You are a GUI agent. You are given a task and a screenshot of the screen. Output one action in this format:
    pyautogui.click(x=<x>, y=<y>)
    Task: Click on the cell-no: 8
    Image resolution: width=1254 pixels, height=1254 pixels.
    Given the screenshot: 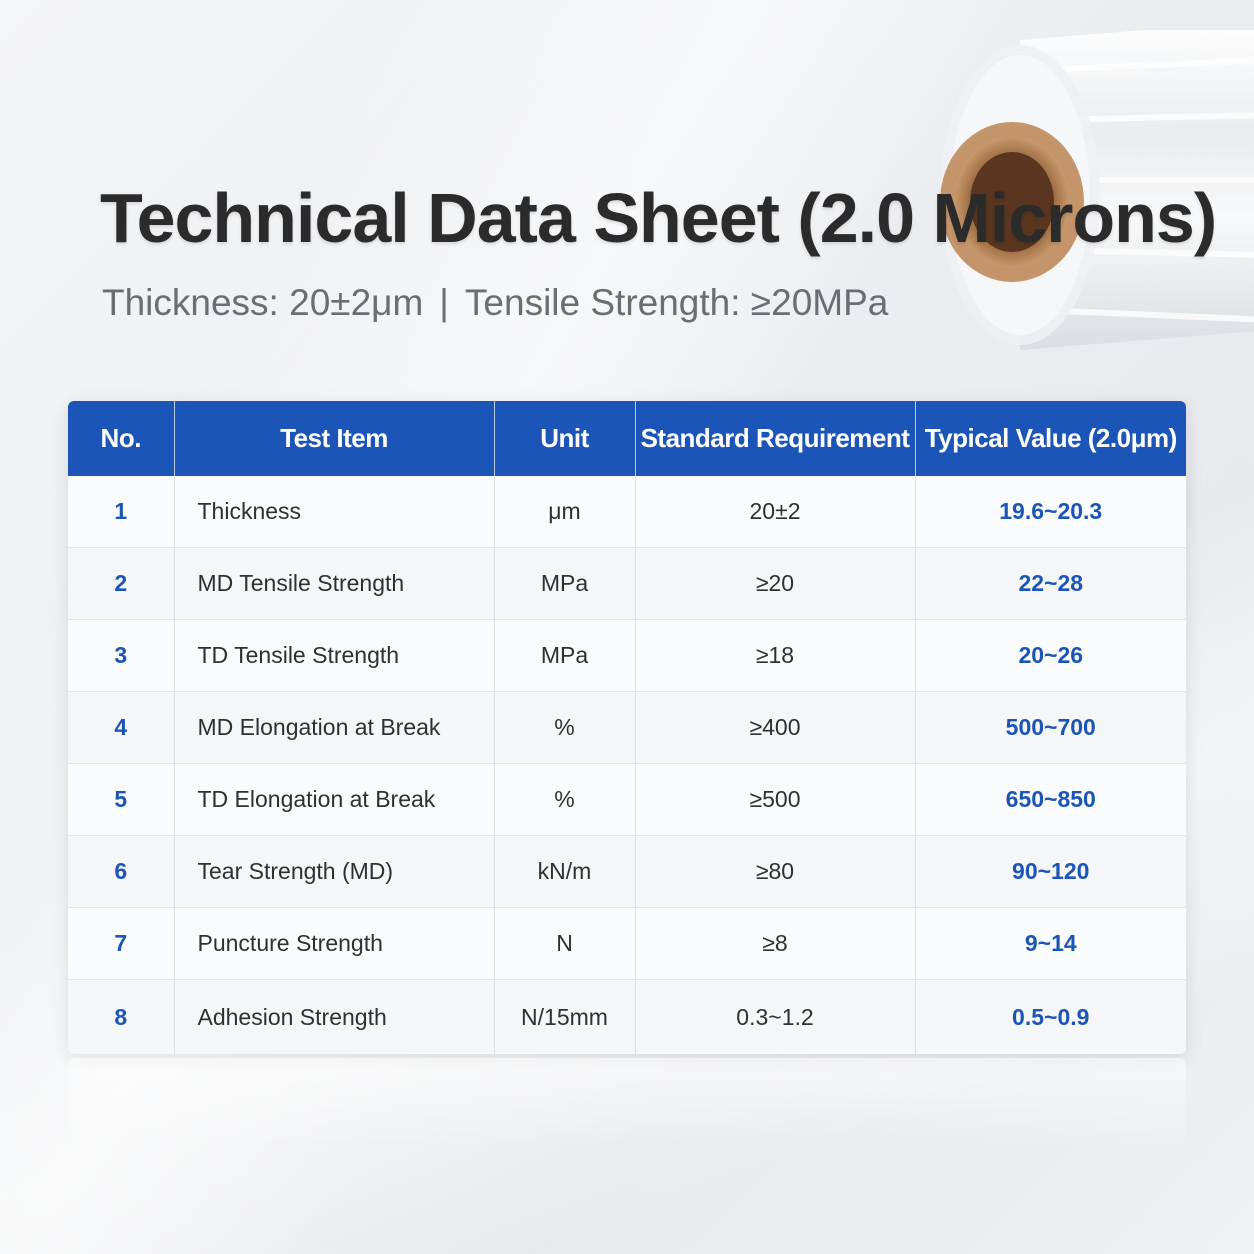 What is the action you would take?
    pyautogui.click(x=121, y=1016)
    